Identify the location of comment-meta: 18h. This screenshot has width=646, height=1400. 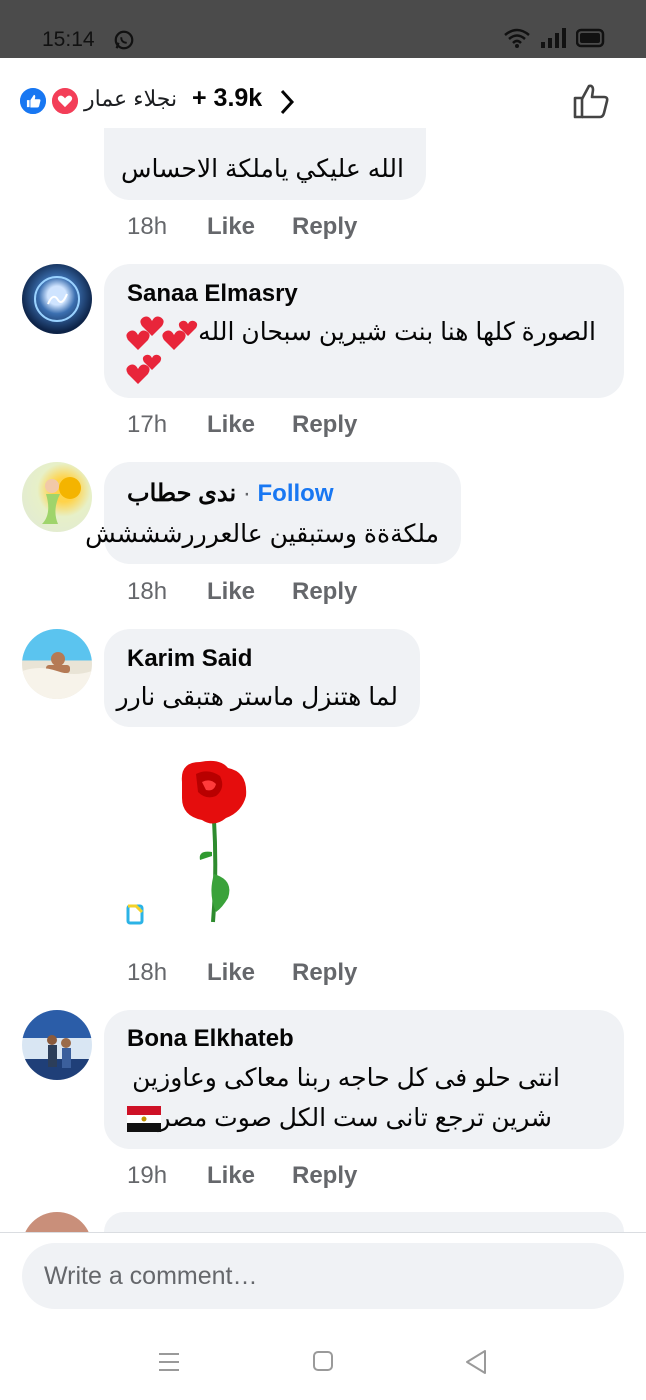
(147, 227).